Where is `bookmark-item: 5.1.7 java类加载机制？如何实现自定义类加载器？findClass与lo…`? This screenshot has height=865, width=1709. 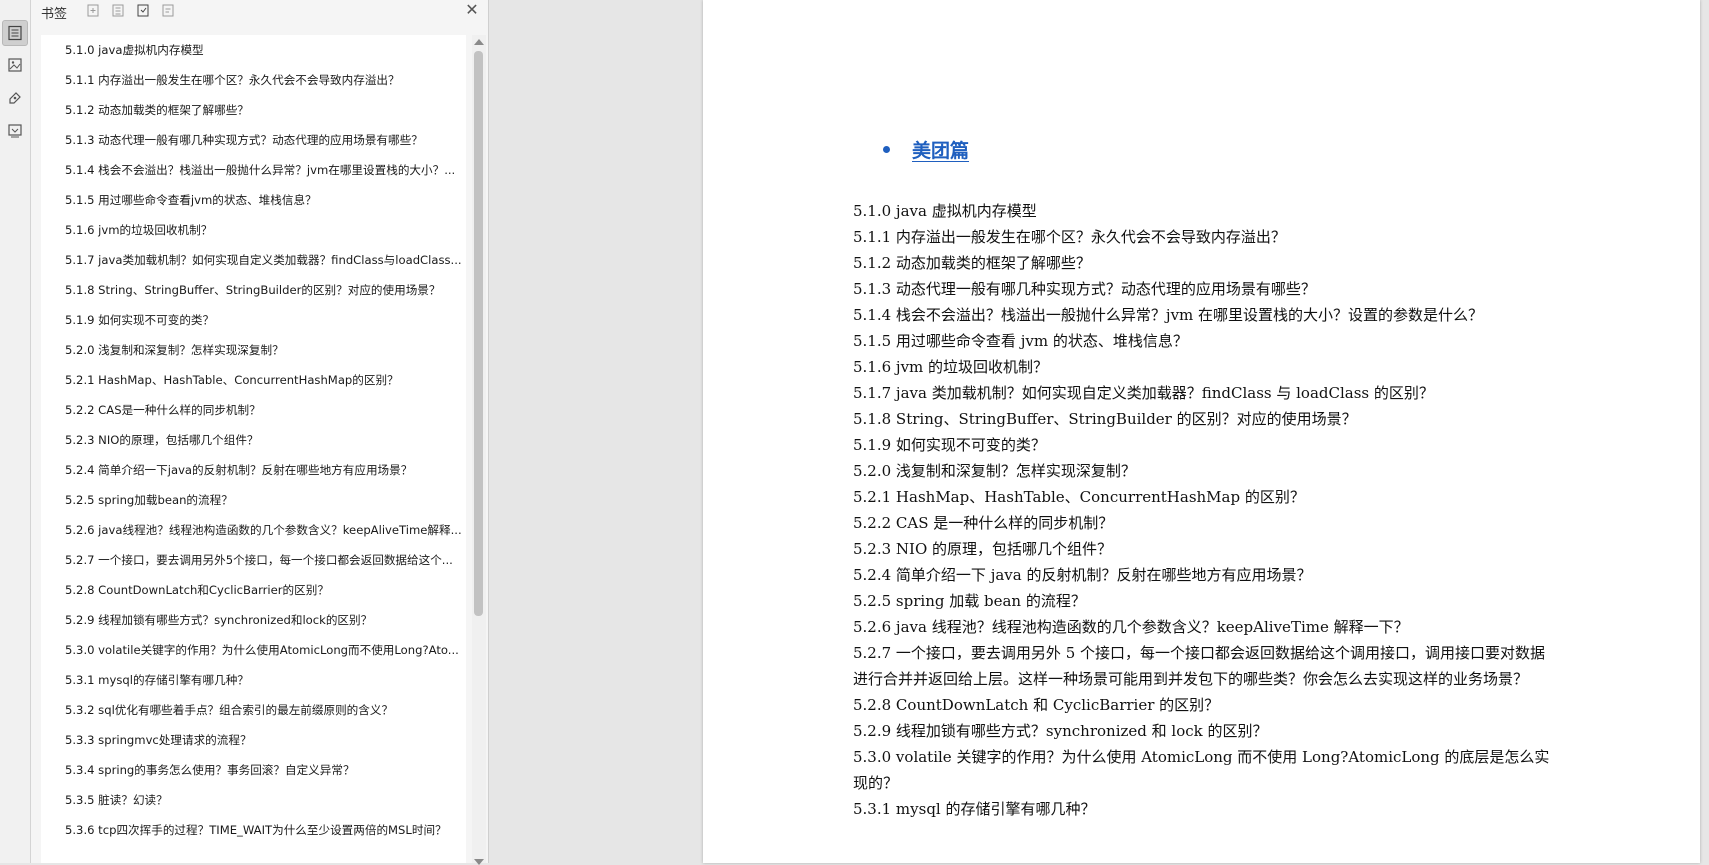
bookmark-item: 5.1.7 java类加载机制？如何实现自定义类加载器？findClass与lo… is located at coordinates (253, 260).